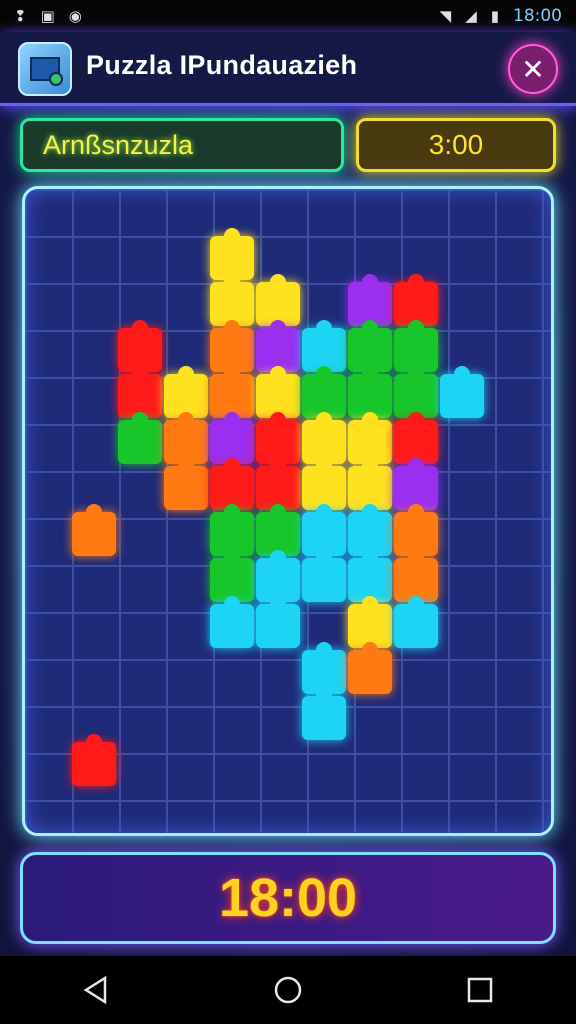 The image size is (576, 1024). I want to click on page-title: Puzzla IPundauazieh, so click(222, 65).